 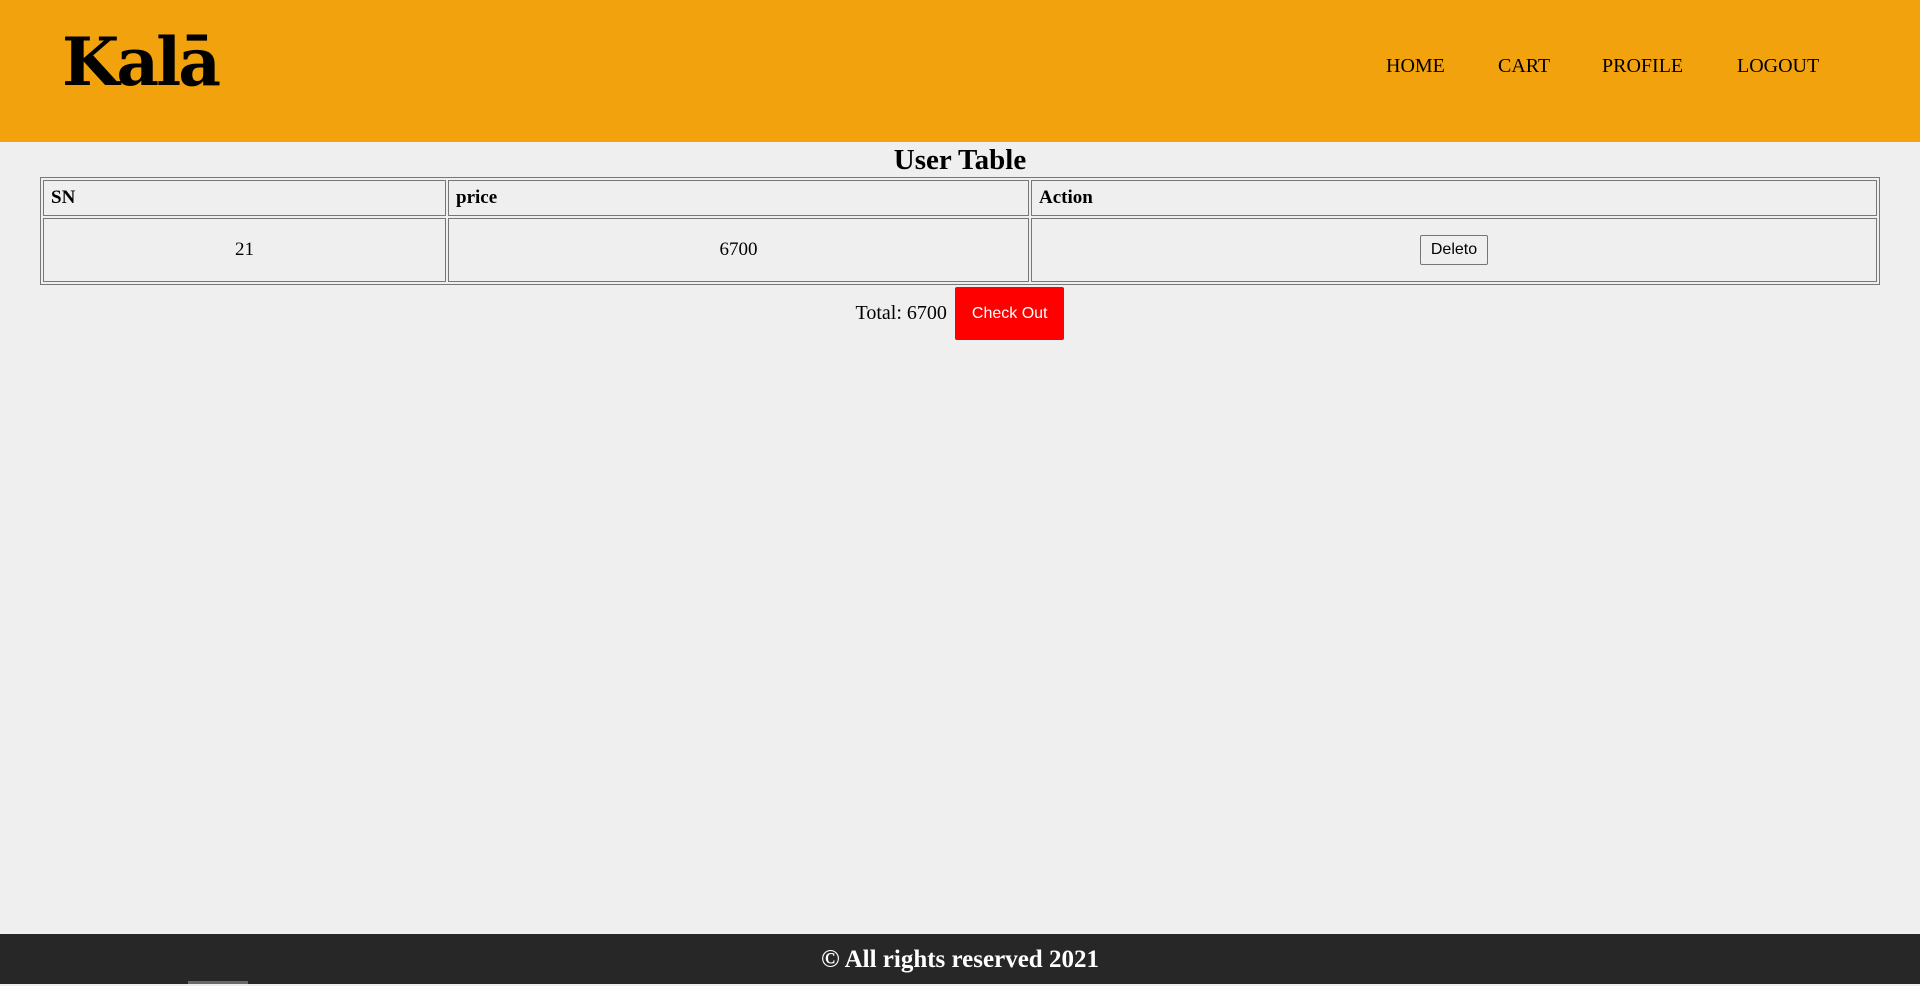 What do you see at coordinates (1642, 66) in the screenshot?
I see `nav-profile-link: PROFILE` at bounding box center [1642, 66].